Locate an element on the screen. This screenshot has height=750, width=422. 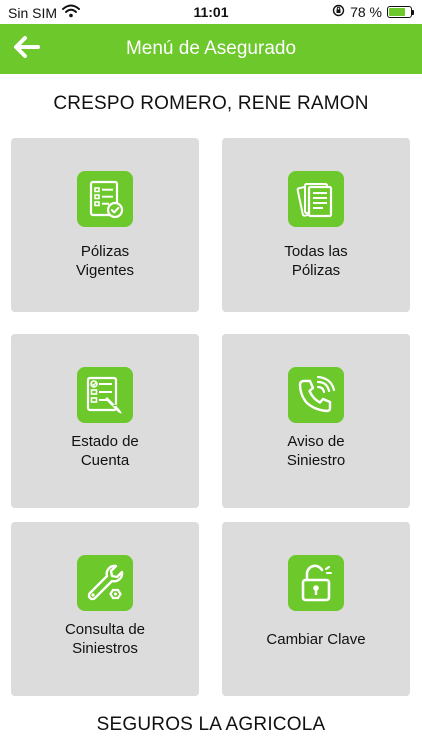
wrench-icon is located at coordinates (105, 583).